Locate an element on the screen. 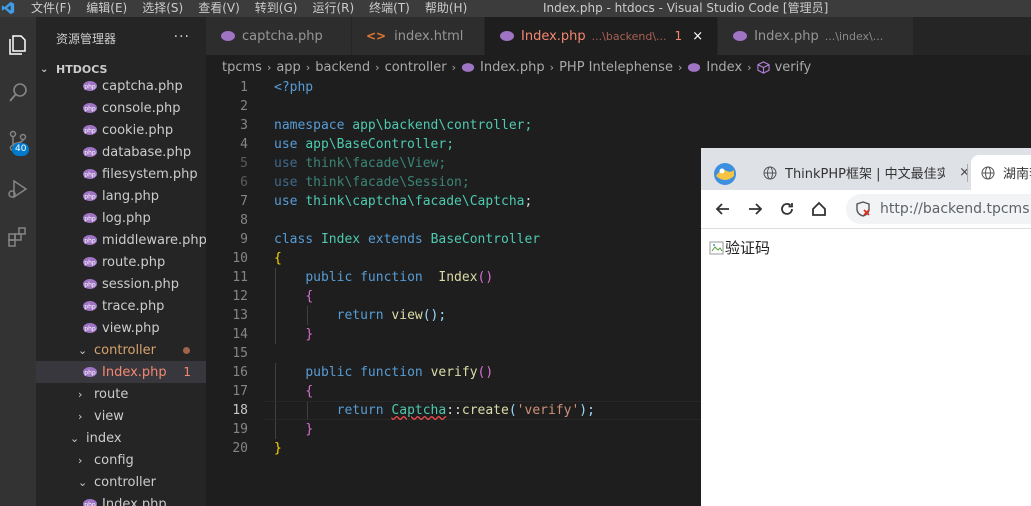 The height and width of the screenshot is (506, 1031). file-item: php console.php is located at coordinates (121, 108).